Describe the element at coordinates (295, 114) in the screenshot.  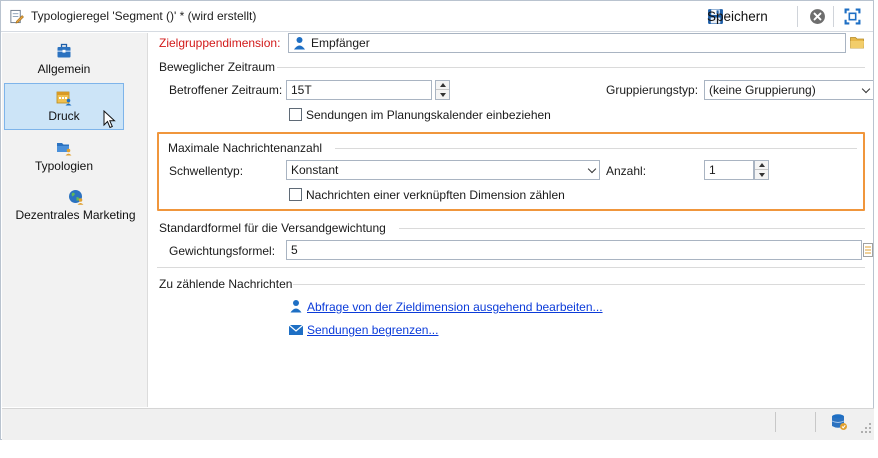
I see `planning-calendar-checkbox` at that location.